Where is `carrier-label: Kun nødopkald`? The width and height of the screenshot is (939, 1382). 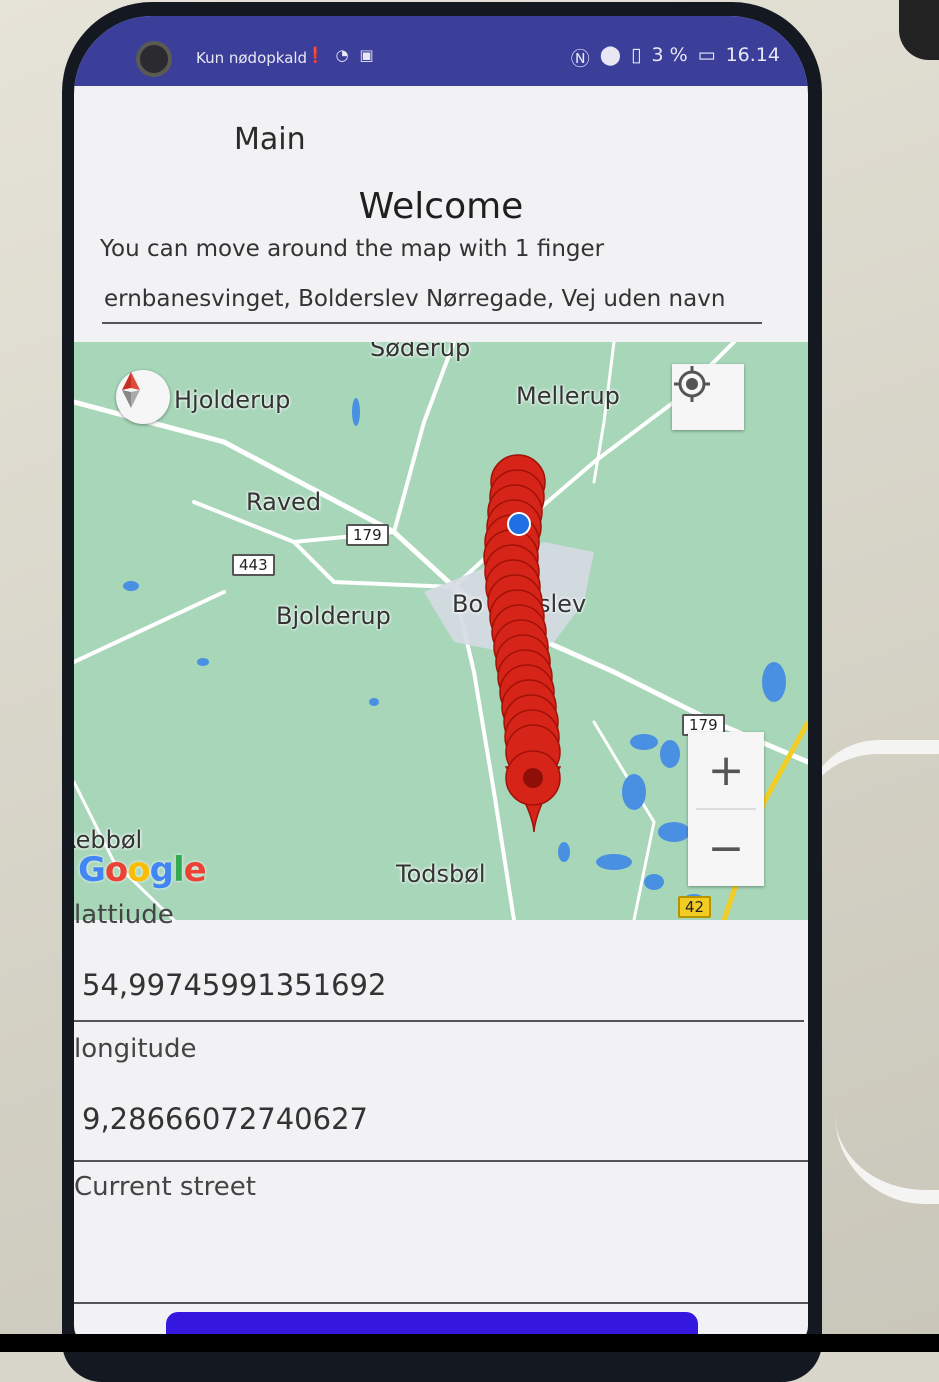 carrier-label: Kun nødopkald is located at coordinates (252, 58).